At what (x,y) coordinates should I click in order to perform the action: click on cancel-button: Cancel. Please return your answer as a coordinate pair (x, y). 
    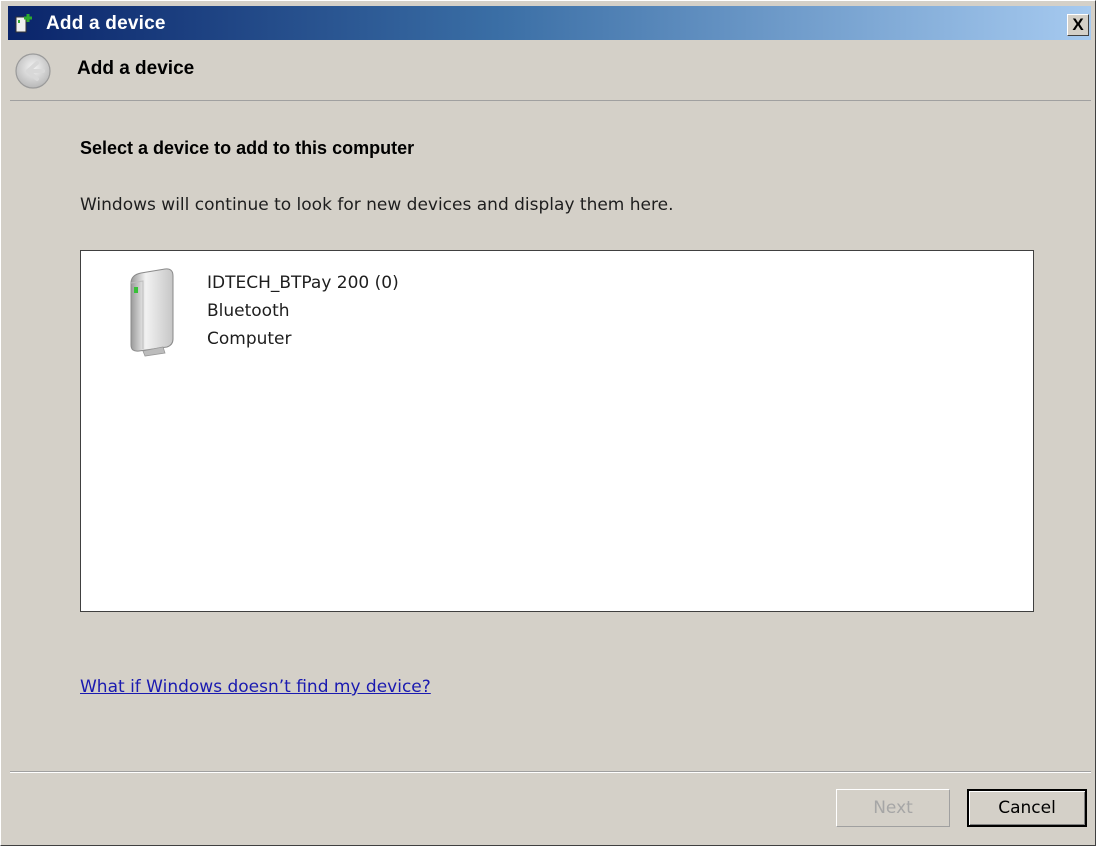
    Looking at the image, I should click on (1027, 808).